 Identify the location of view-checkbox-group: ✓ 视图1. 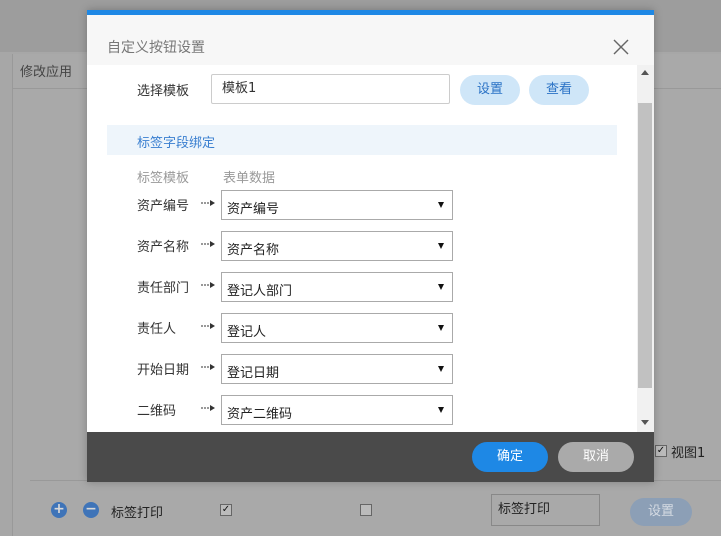
(680, 451).